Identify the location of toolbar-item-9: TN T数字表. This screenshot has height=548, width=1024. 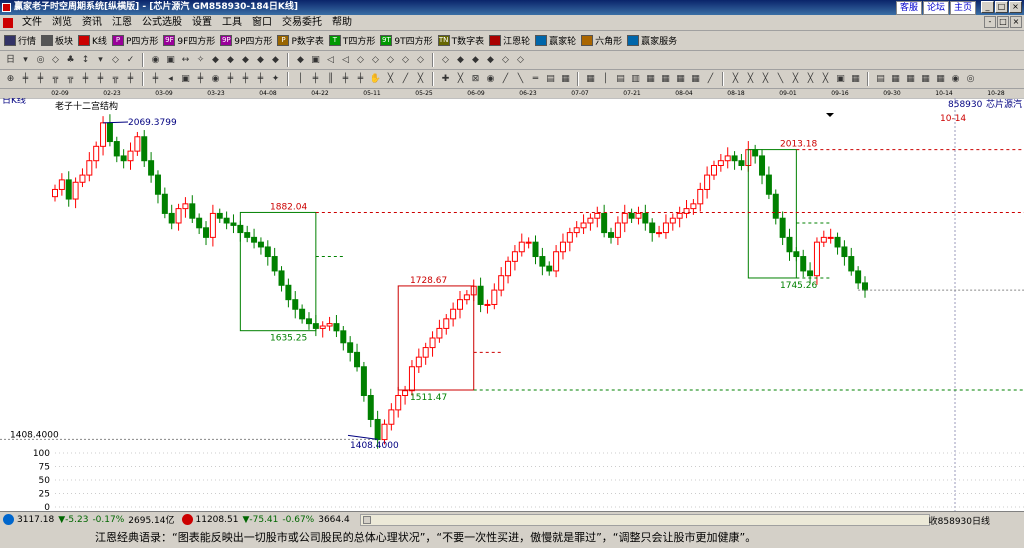
(460, 40).